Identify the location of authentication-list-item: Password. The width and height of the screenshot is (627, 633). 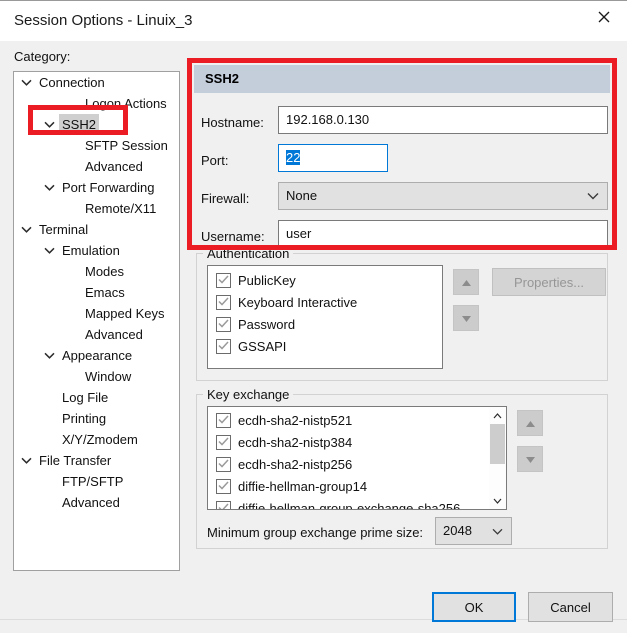
(325, 325).